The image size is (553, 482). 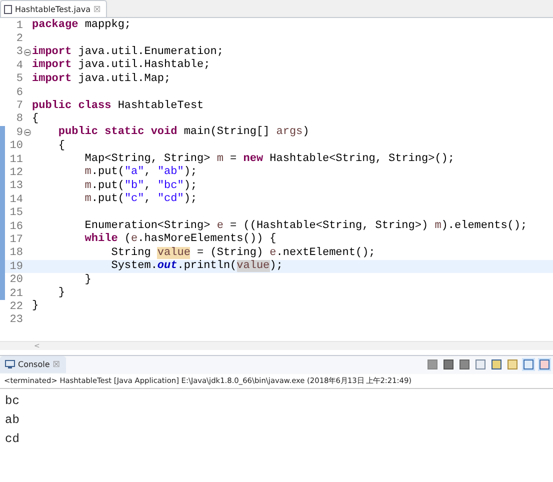 What do you see at coordinates (306, 226) in the screenshot?
I see `code-line: Enumeration<String> e = ((Hashtable<String, String>) m).elements();` at bounding box center [306, 226].